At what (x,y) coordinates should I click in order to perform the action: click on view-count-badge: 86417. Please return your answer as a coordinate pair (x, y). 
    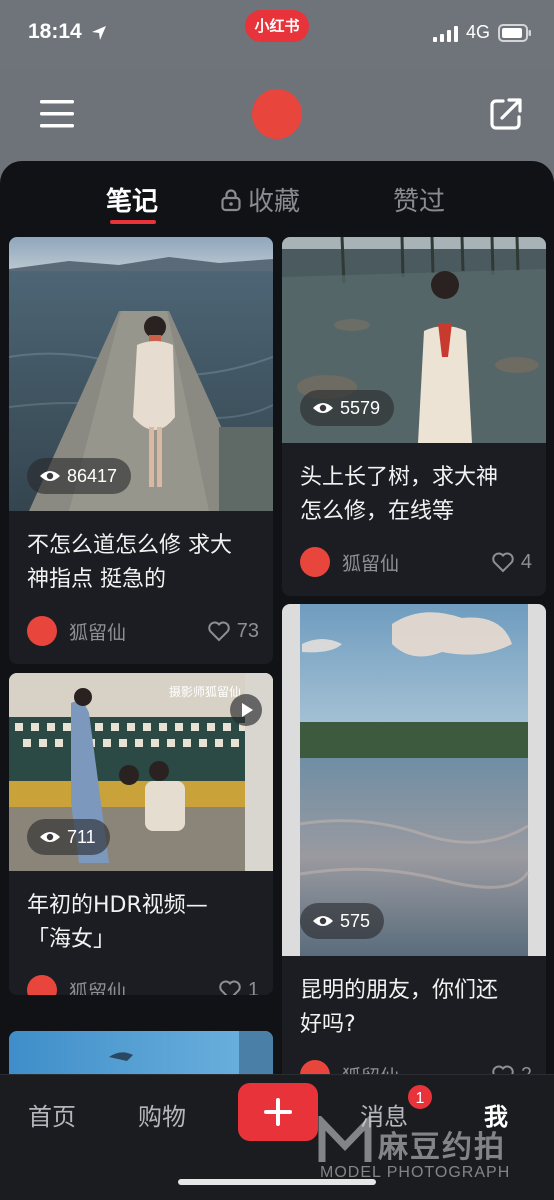
    Looking at the image, I should click on (79, 476).